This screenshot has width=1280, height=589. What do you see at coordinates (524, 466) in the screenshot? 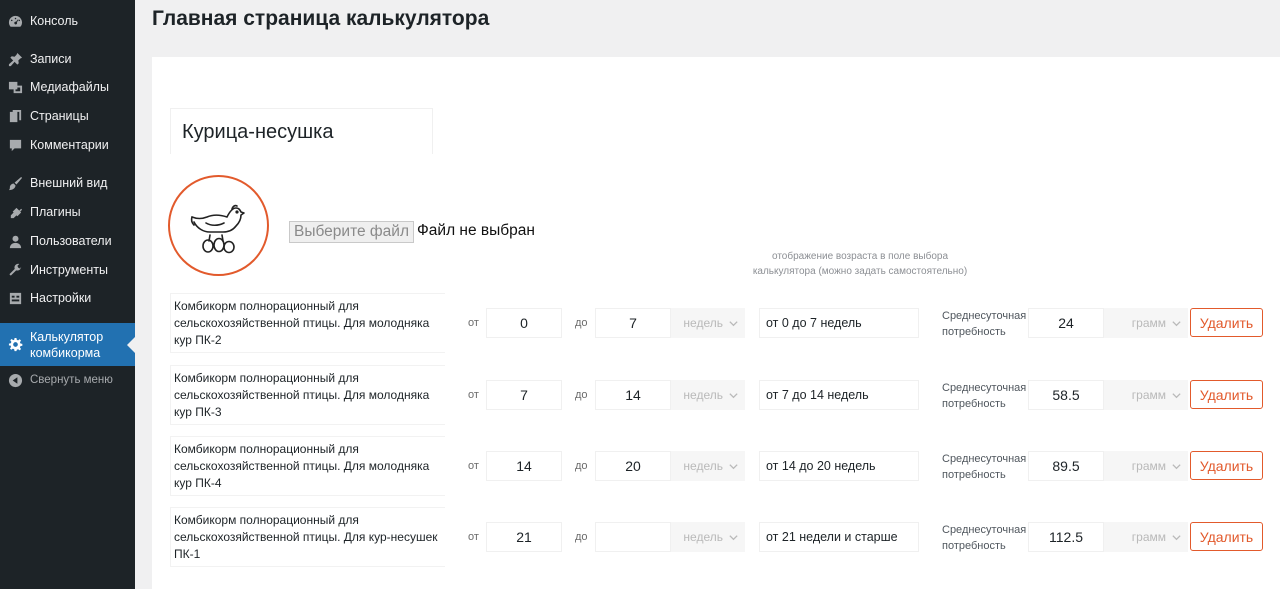
I see `age-from-input: 14` at bounding box center [524, 466].